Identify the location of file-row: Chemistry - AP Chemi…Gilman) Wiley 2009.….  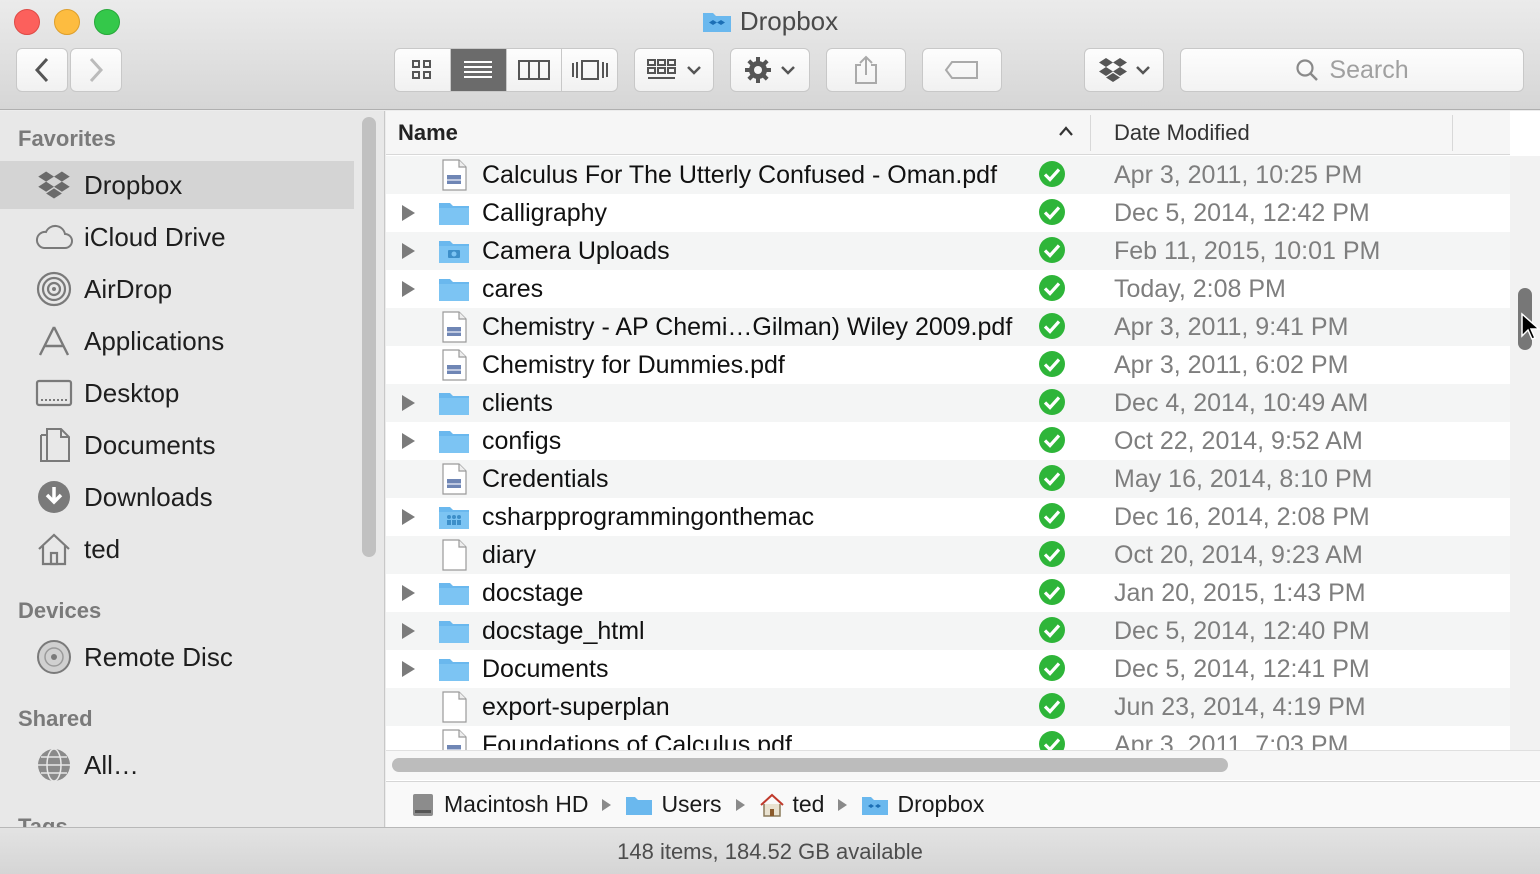
(948, 327).